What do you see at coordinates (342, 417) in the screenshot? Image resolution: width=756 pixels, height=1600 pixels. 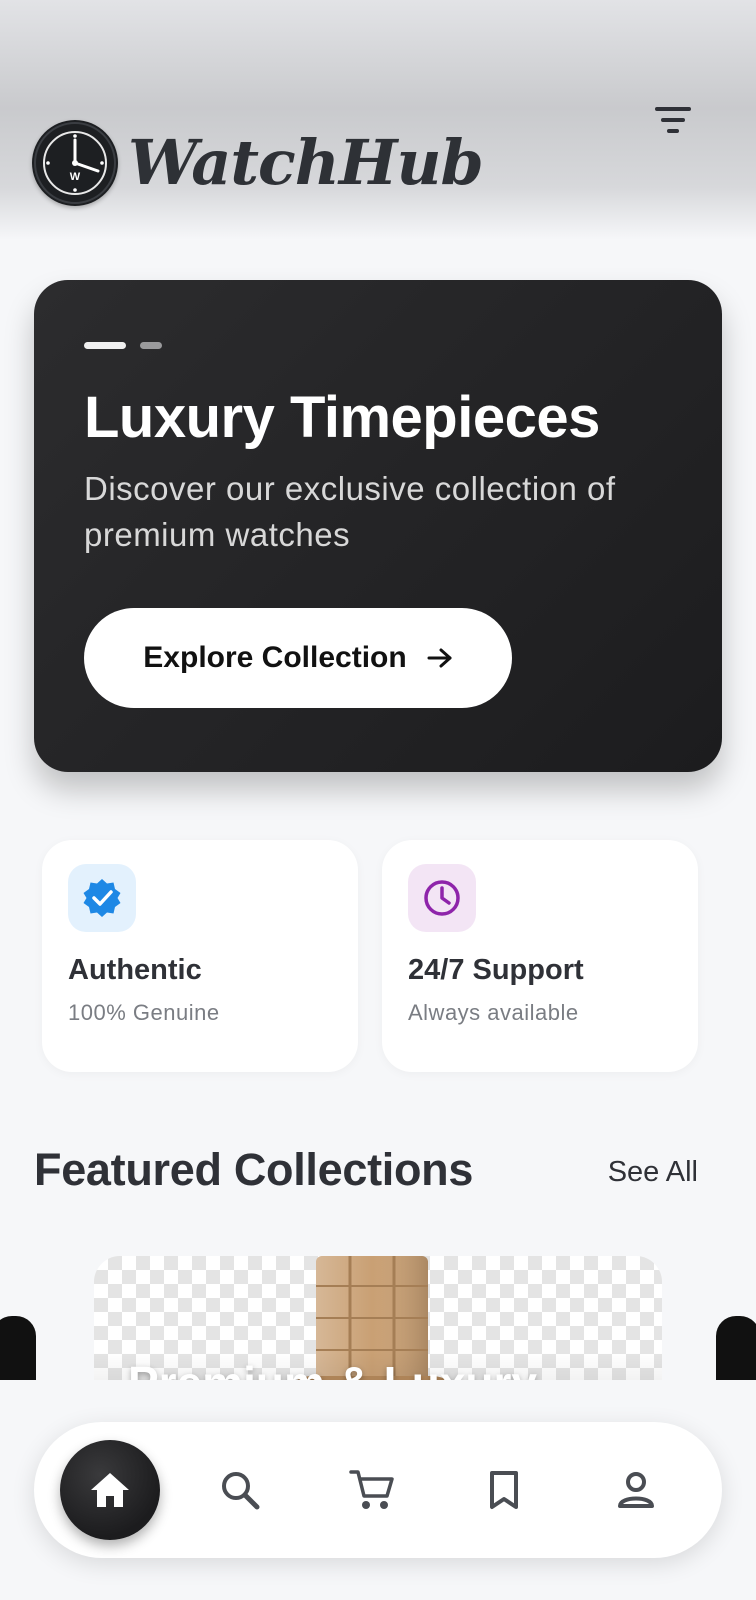 I see `hero-title: Luxury Timepieces` at bounding box center [342, 417].